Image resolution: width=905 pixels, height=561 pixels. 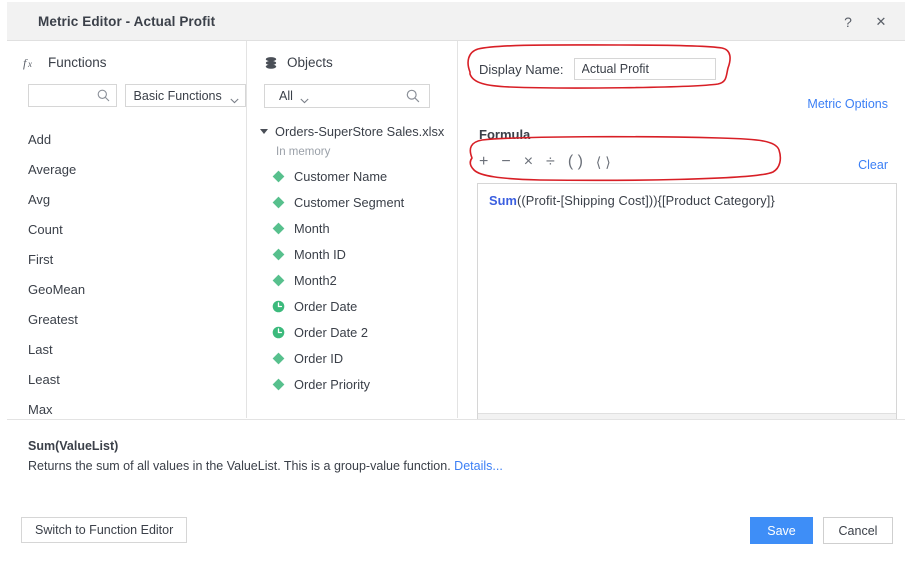 What do you see at coordinates (320, 254) in the screenshot?
I see `object-tree-item-label: Month ID` at bounding box center [320, 254].